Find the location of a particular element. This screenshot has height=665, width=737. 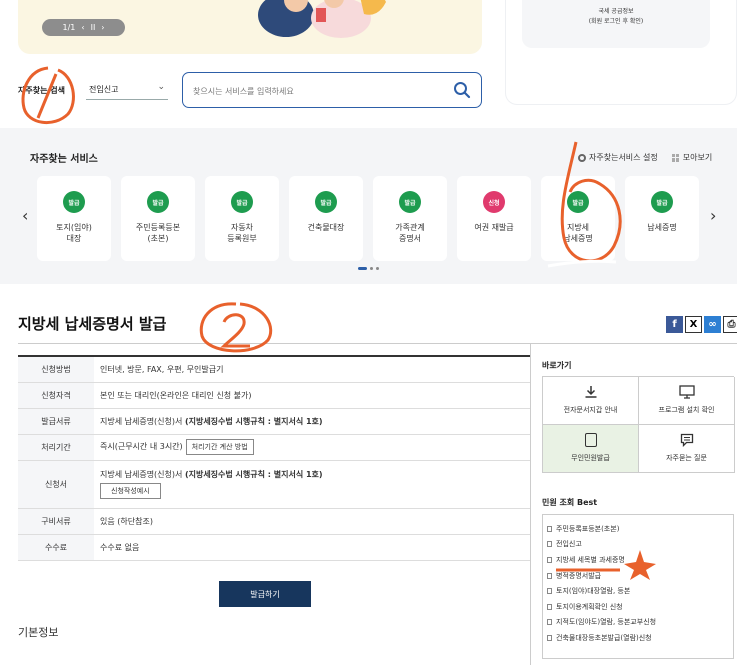

table-row: 신청방법 인터넷, 방문, FAX, 우편, 무인발급기 is located at coordinates (274, 369).